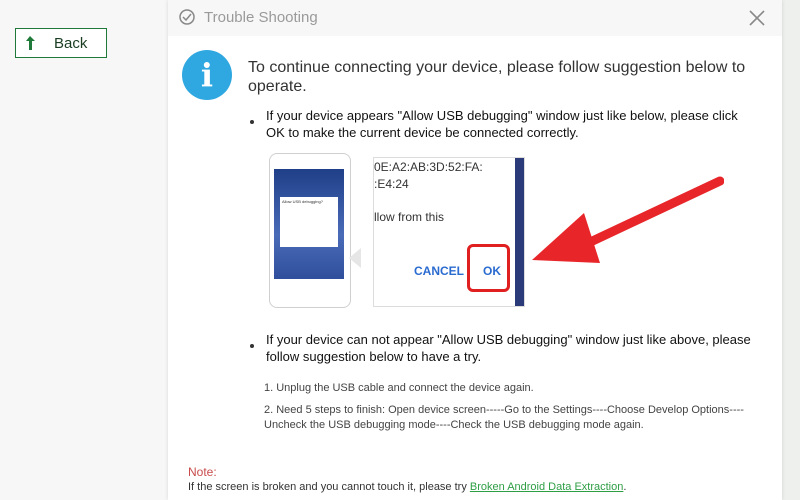 The image size is (800, 500). What do you see at coordinates (428, 167) in the screenshot?
I see `zoom-line-1: 0E:A2:AB:3D:52:FA:` at bounding box center [428, 167].